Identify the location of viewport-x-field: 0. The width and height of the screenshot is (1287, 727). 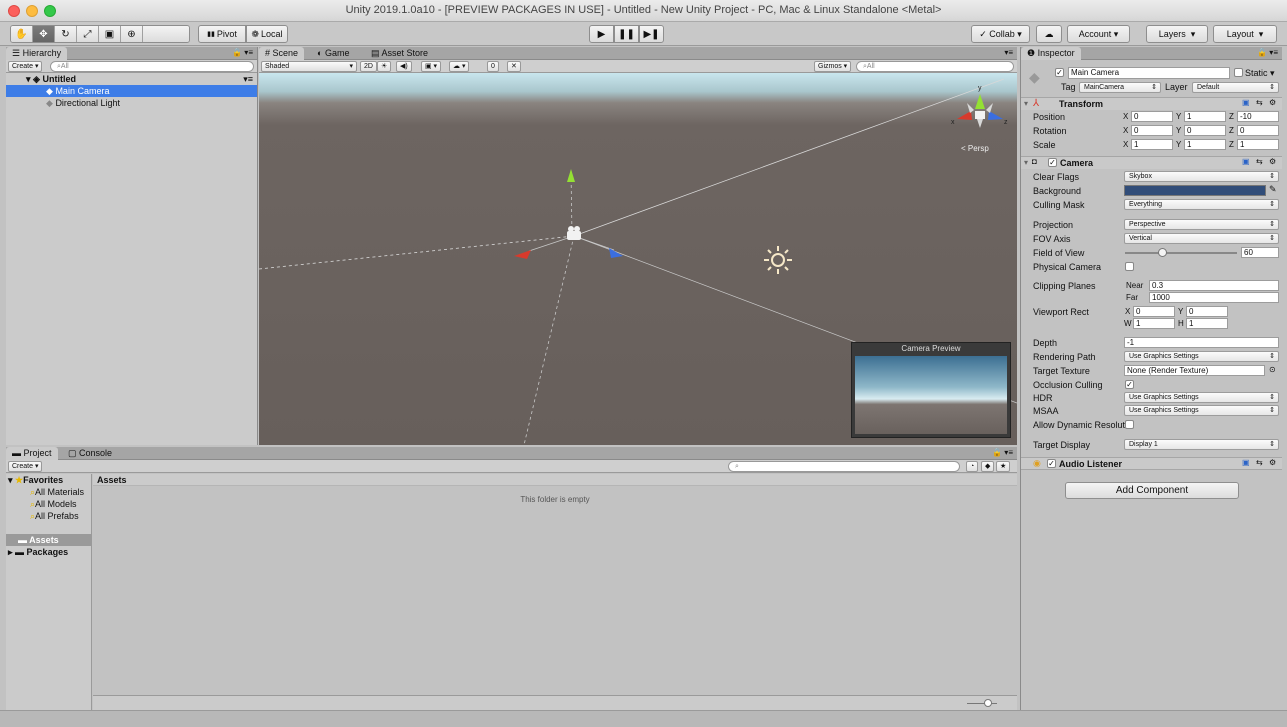
(1154, 311).